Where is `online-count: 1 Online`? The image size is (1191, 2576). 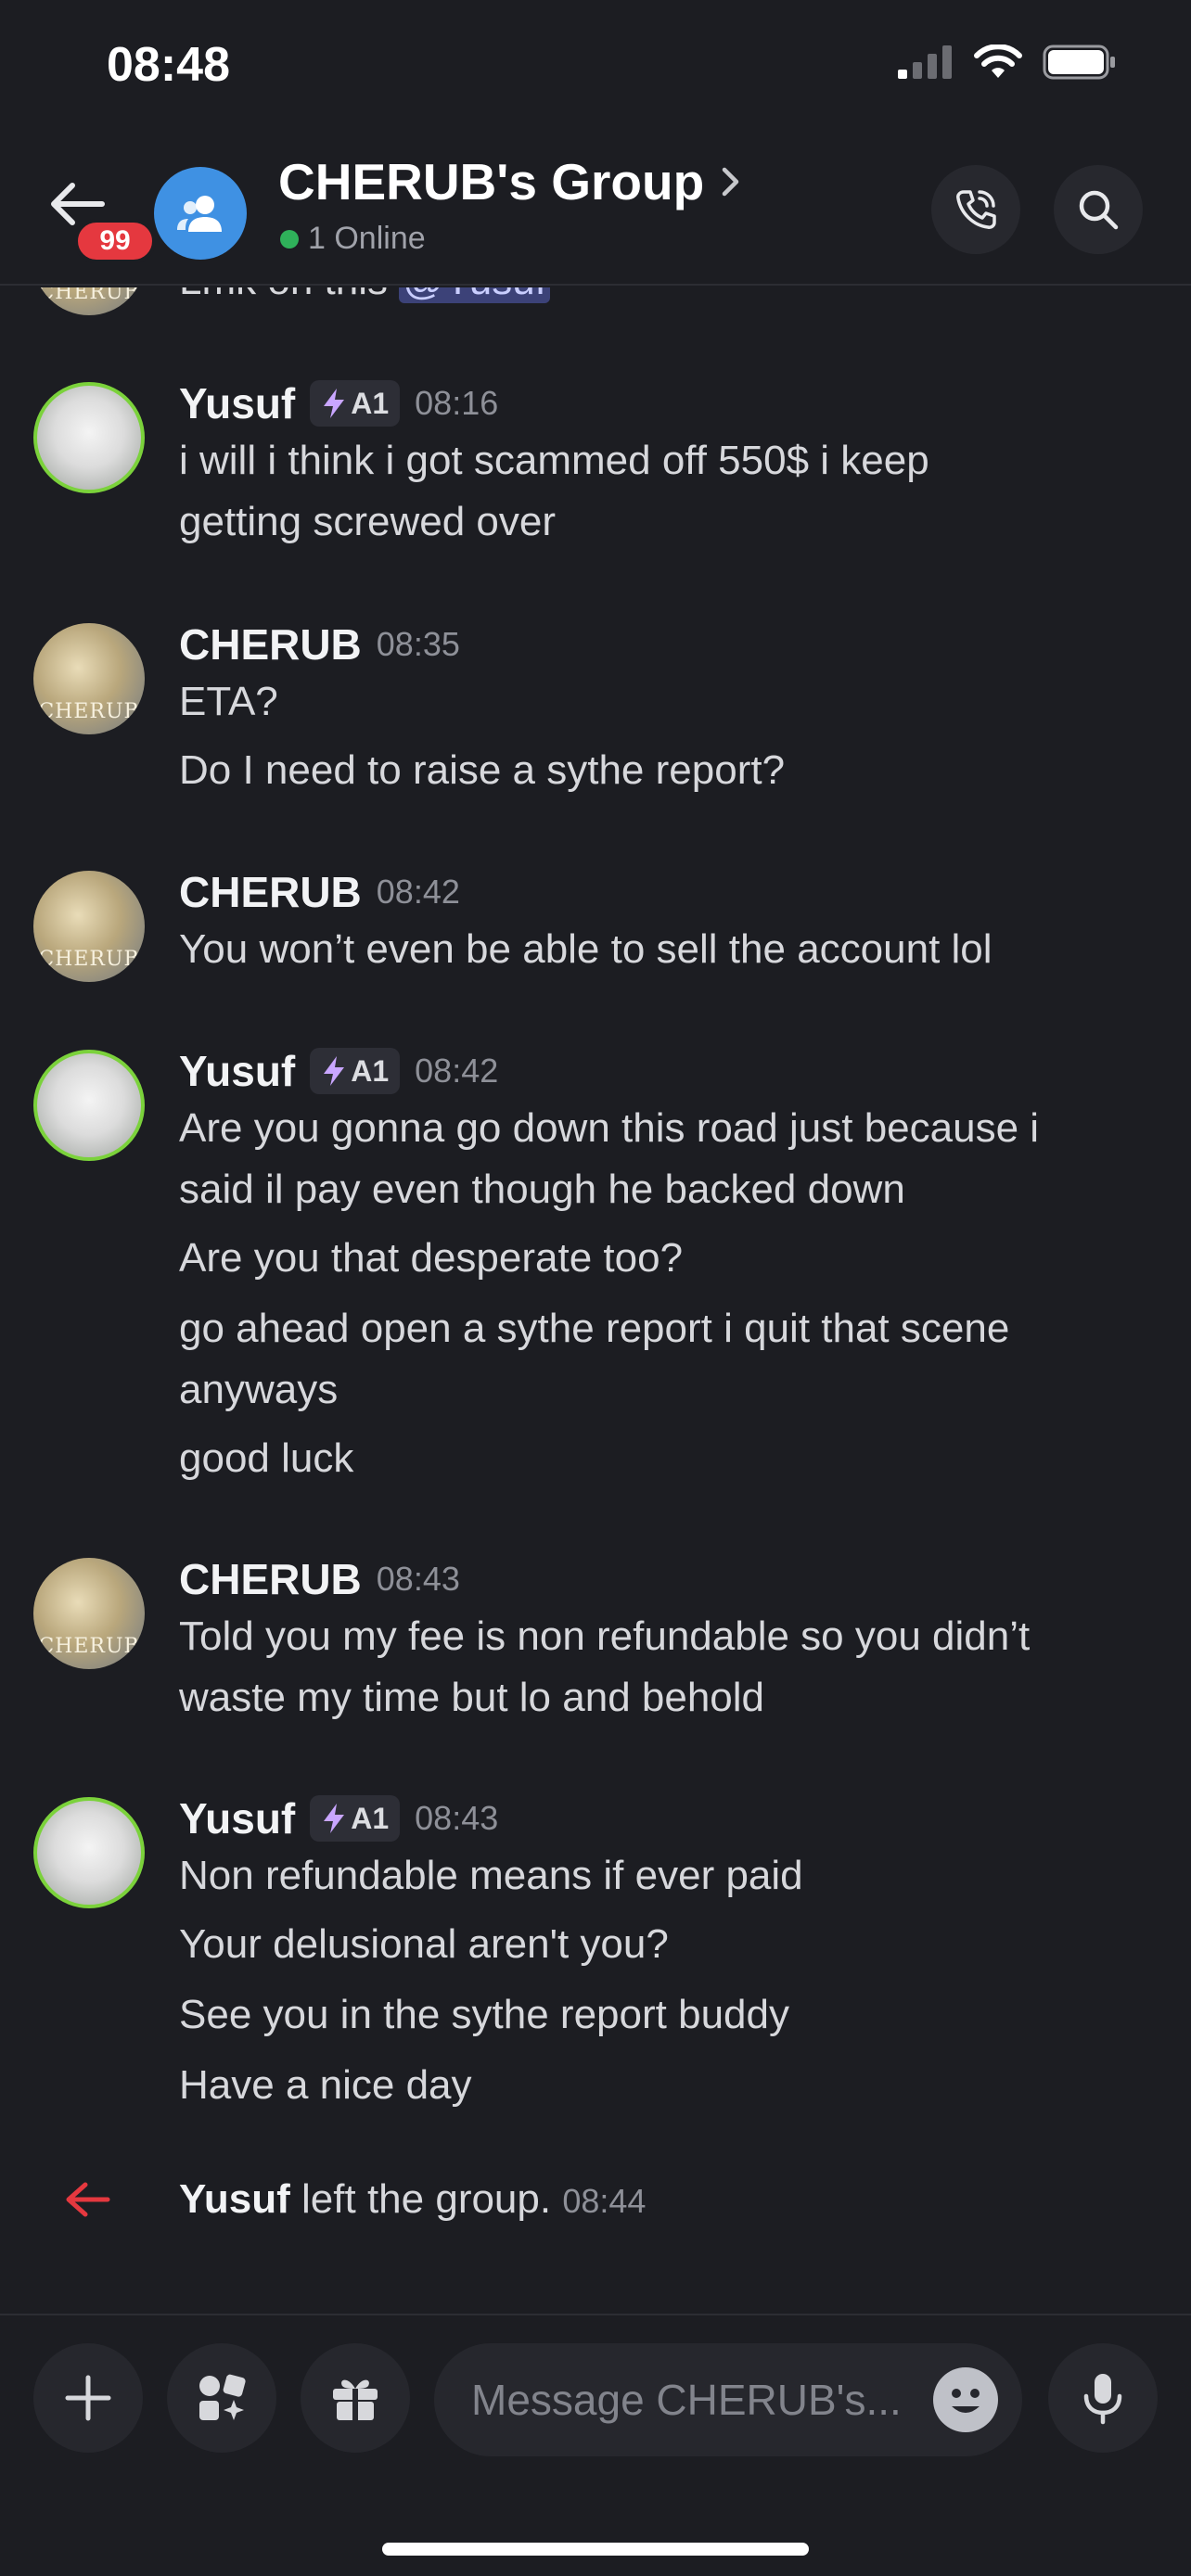 online-count: 1 Online is located at coordinates (367, 239).